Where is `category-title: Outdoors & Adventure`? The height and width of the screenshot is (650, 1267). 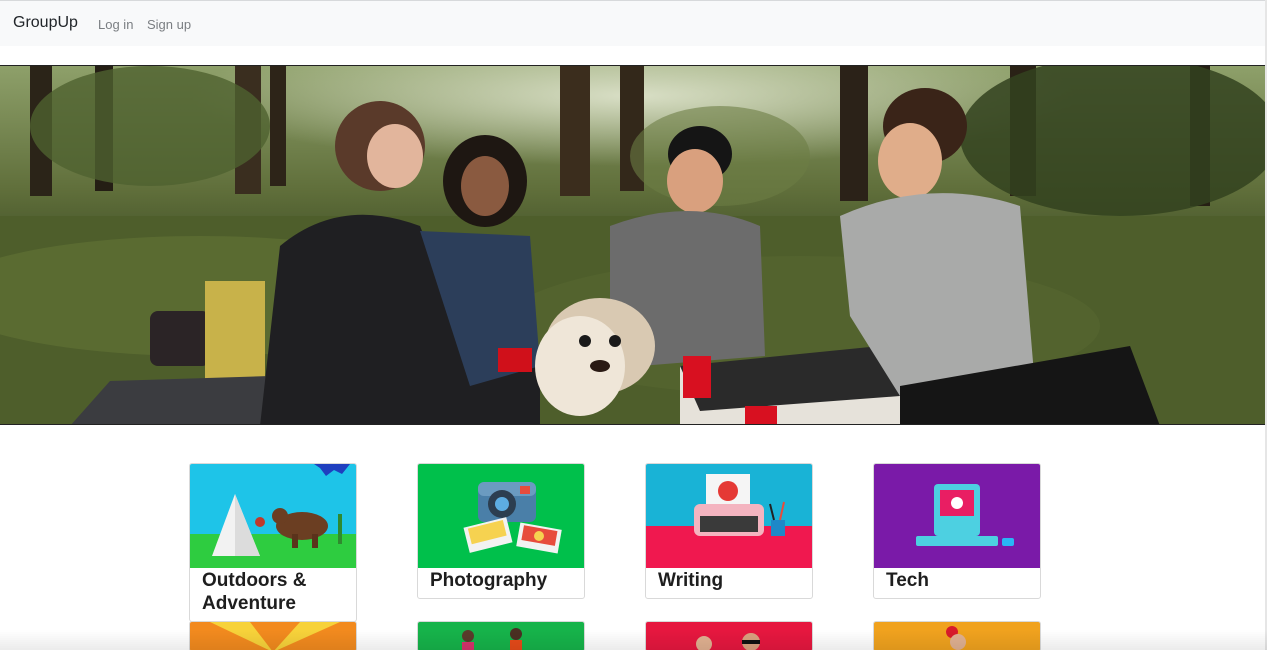 category-title: Outdoors & Adventure is located at coordinates (254, 592).